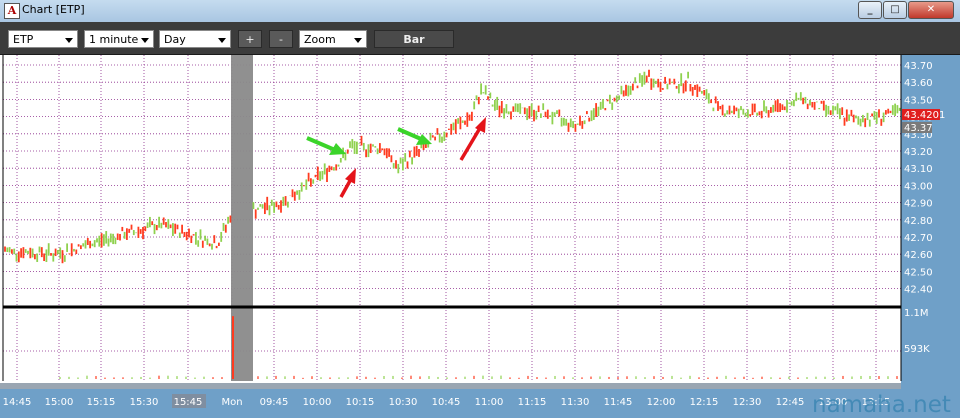  I want to click on time-tick-label: 15:15, so click(101, 402).